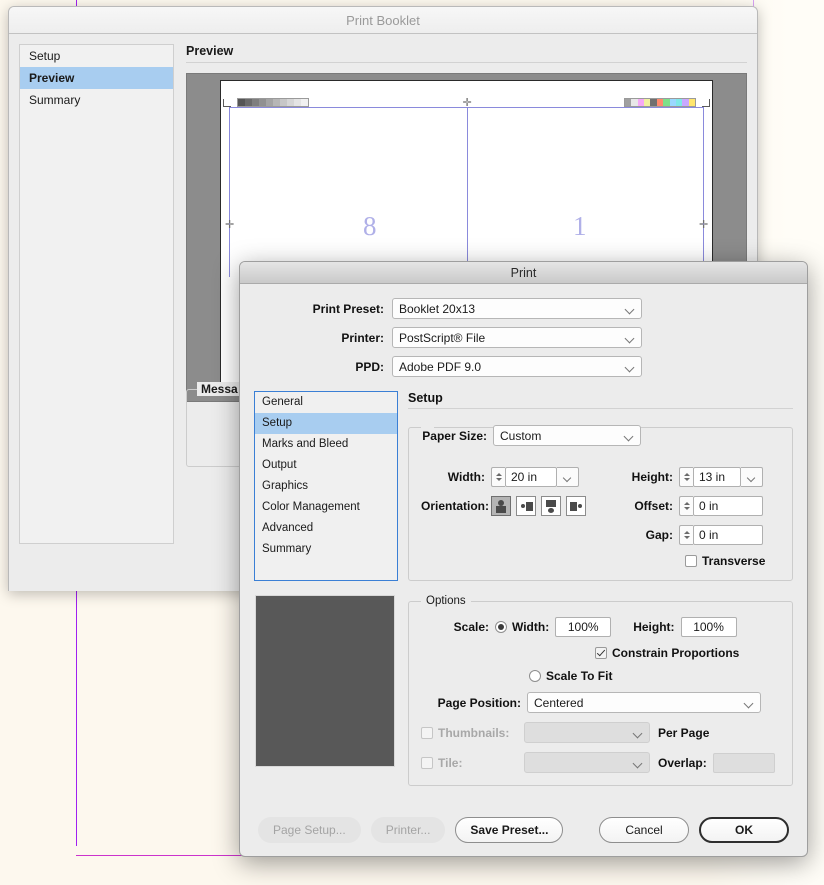 The height and width of the screenshot is (885, 824). I want to click on page-position-value: Centered, so click(559, 702).